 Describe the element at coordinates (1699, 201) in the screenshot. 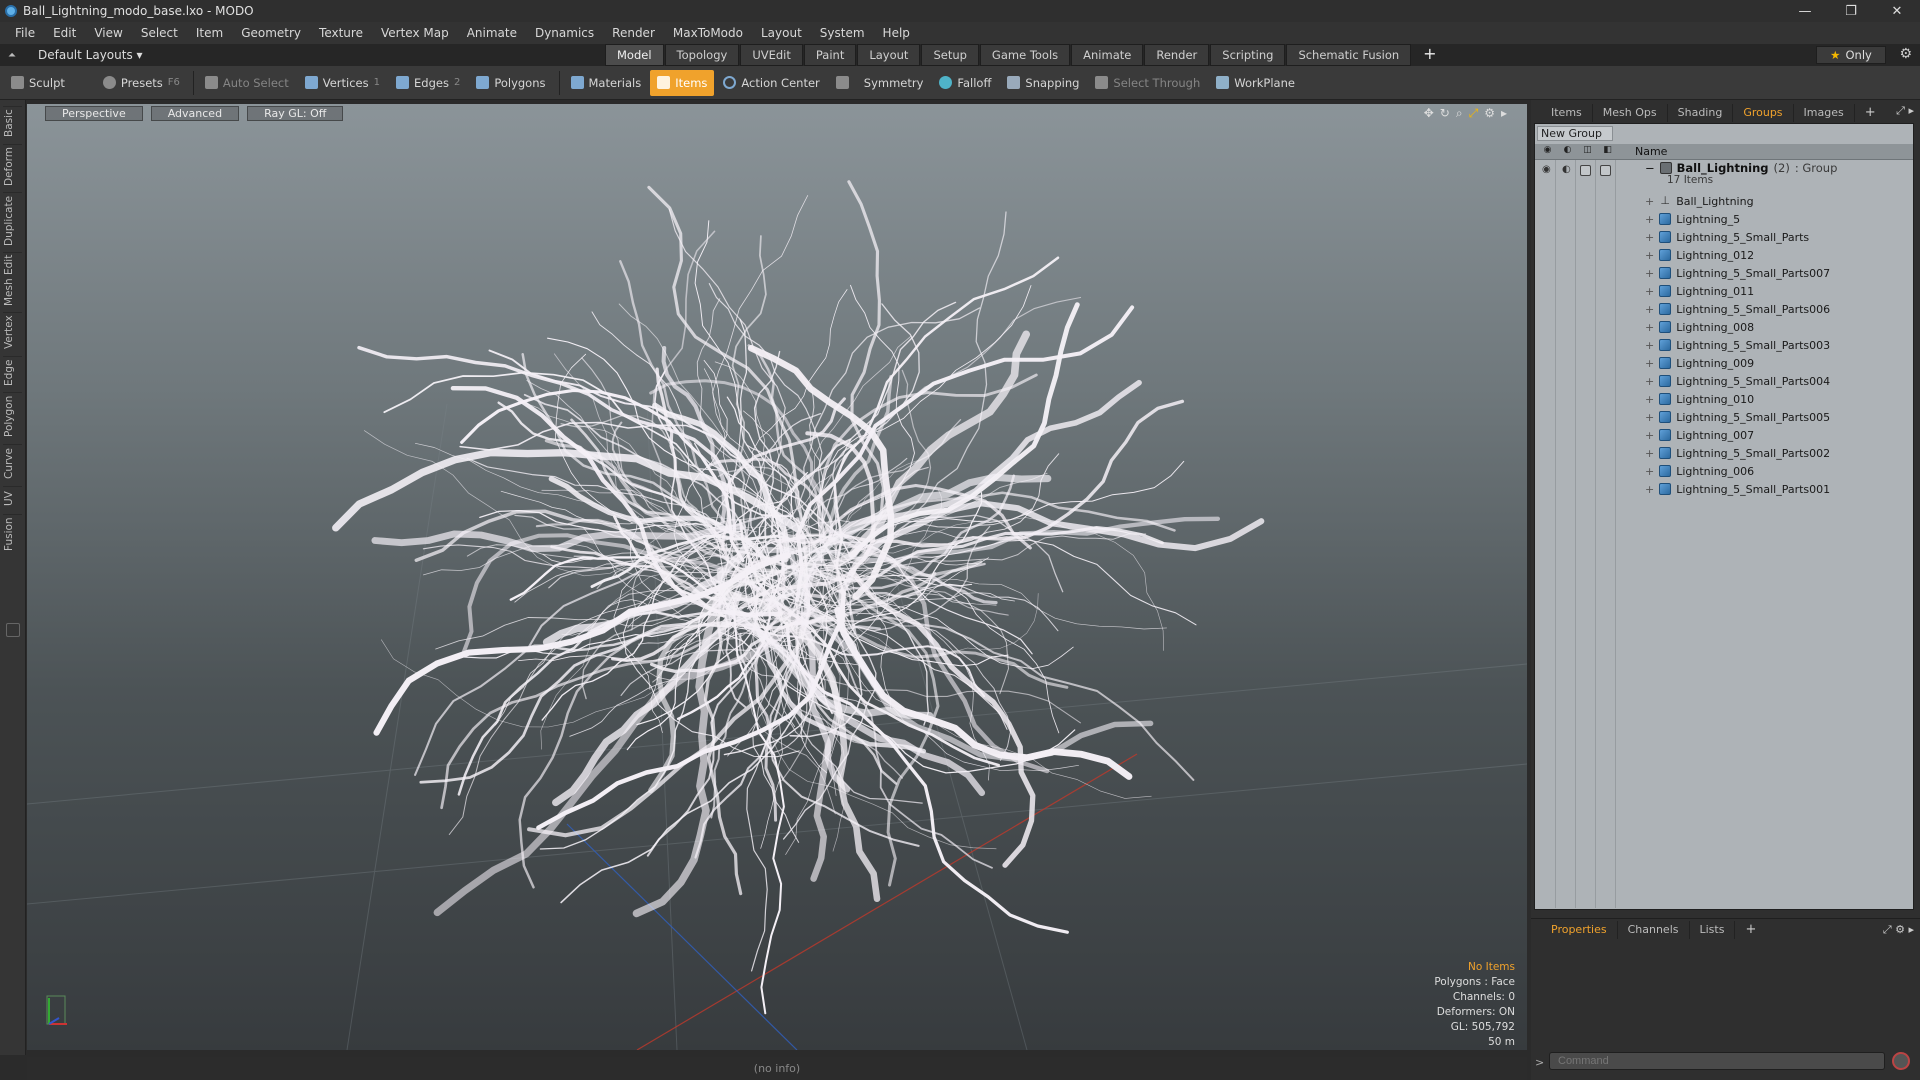

I see `group-item-row: + ⊥ Ball_Lightning` at that location.